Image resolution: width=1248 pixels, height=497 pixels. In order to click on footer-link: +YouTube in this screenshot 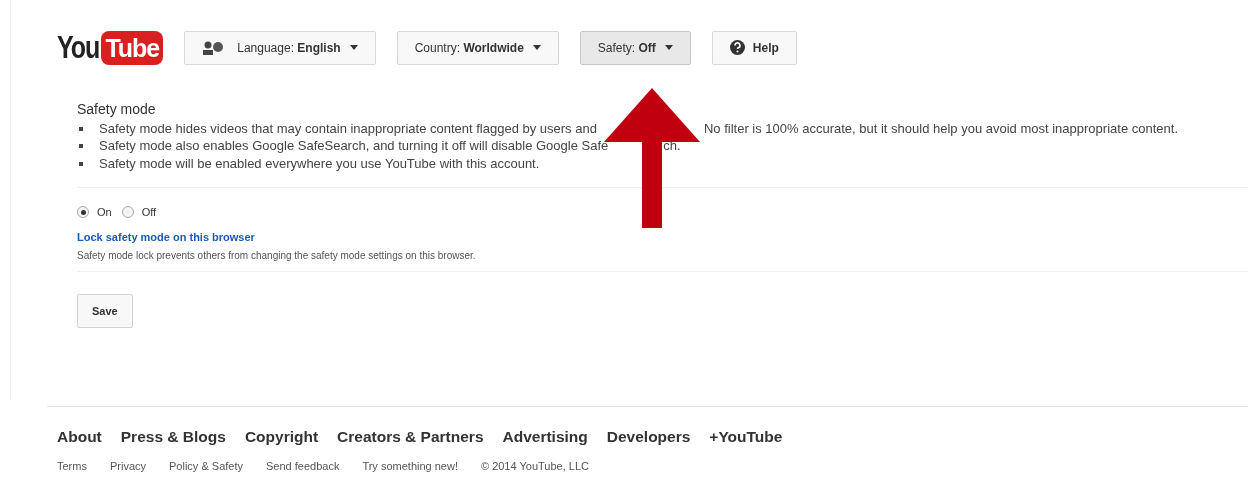, I will do `click(746, 437)`.